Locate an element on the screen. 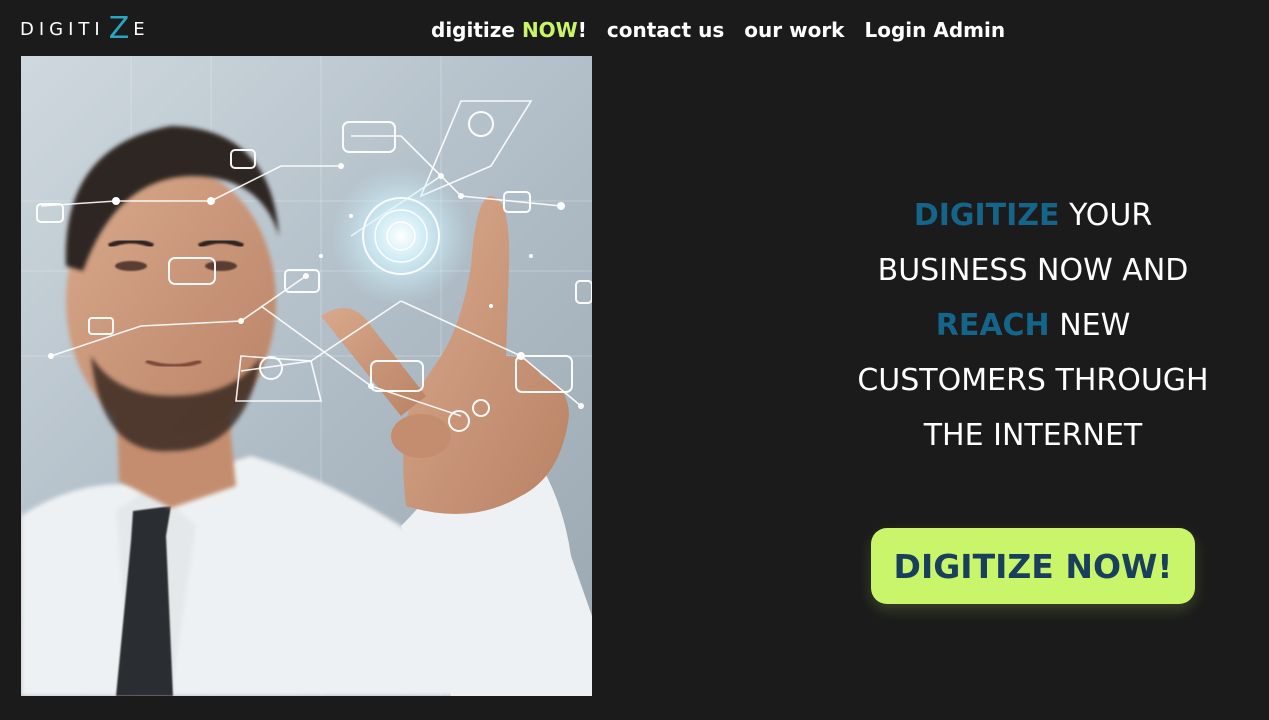 The width and height of the screenshot is (1269, 720). nav-digitize-now-link: digitize NOW! is located at coordinates (509, 30).